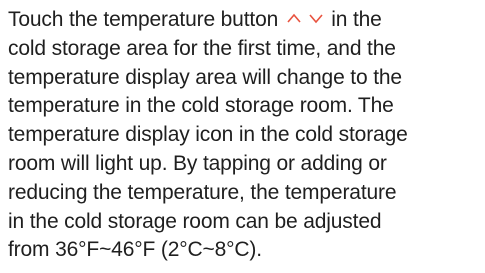 The height and width of the screenshot is (273, 485). I want to click on text-line-8: in the cold storage room can be adjusted, so click(195, 221).